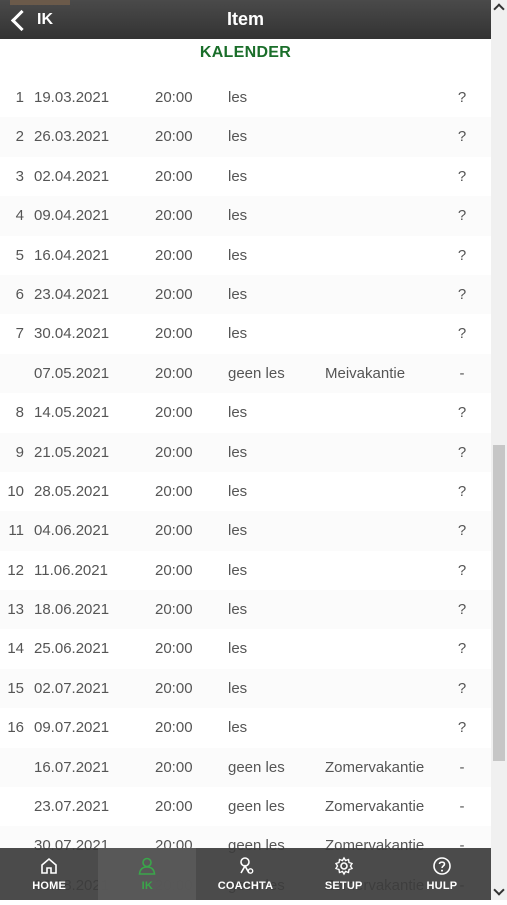  What do you see at coordinates (19, 216) in the screenshot?
I see `row-number: 4` at bounding box center [19, 216].